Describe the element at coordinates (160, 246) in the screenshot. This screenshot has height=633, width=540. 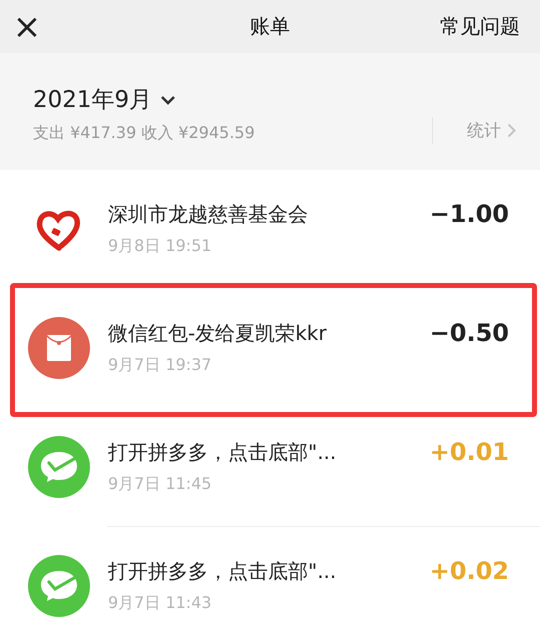
I see `transaction-time: 9月8日 19:51` at that location.